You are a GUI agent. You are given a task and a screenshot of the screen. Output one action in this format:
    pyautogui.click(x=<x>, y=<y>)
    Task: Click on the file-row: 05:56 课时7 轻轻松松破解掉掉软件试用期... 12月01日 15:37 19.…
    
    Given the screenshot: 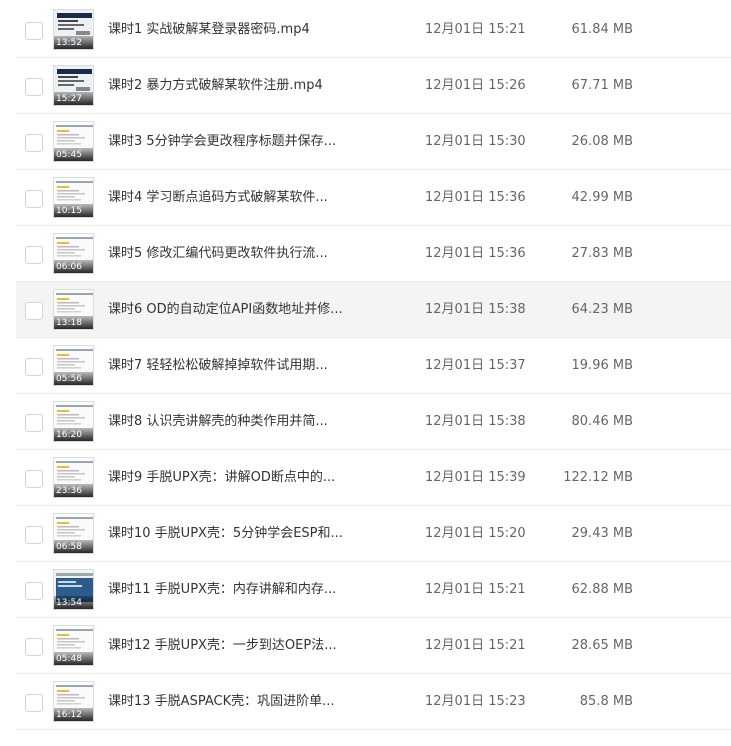 What is the action you would take?
    pyautogui.click(x=373, y=366)
    